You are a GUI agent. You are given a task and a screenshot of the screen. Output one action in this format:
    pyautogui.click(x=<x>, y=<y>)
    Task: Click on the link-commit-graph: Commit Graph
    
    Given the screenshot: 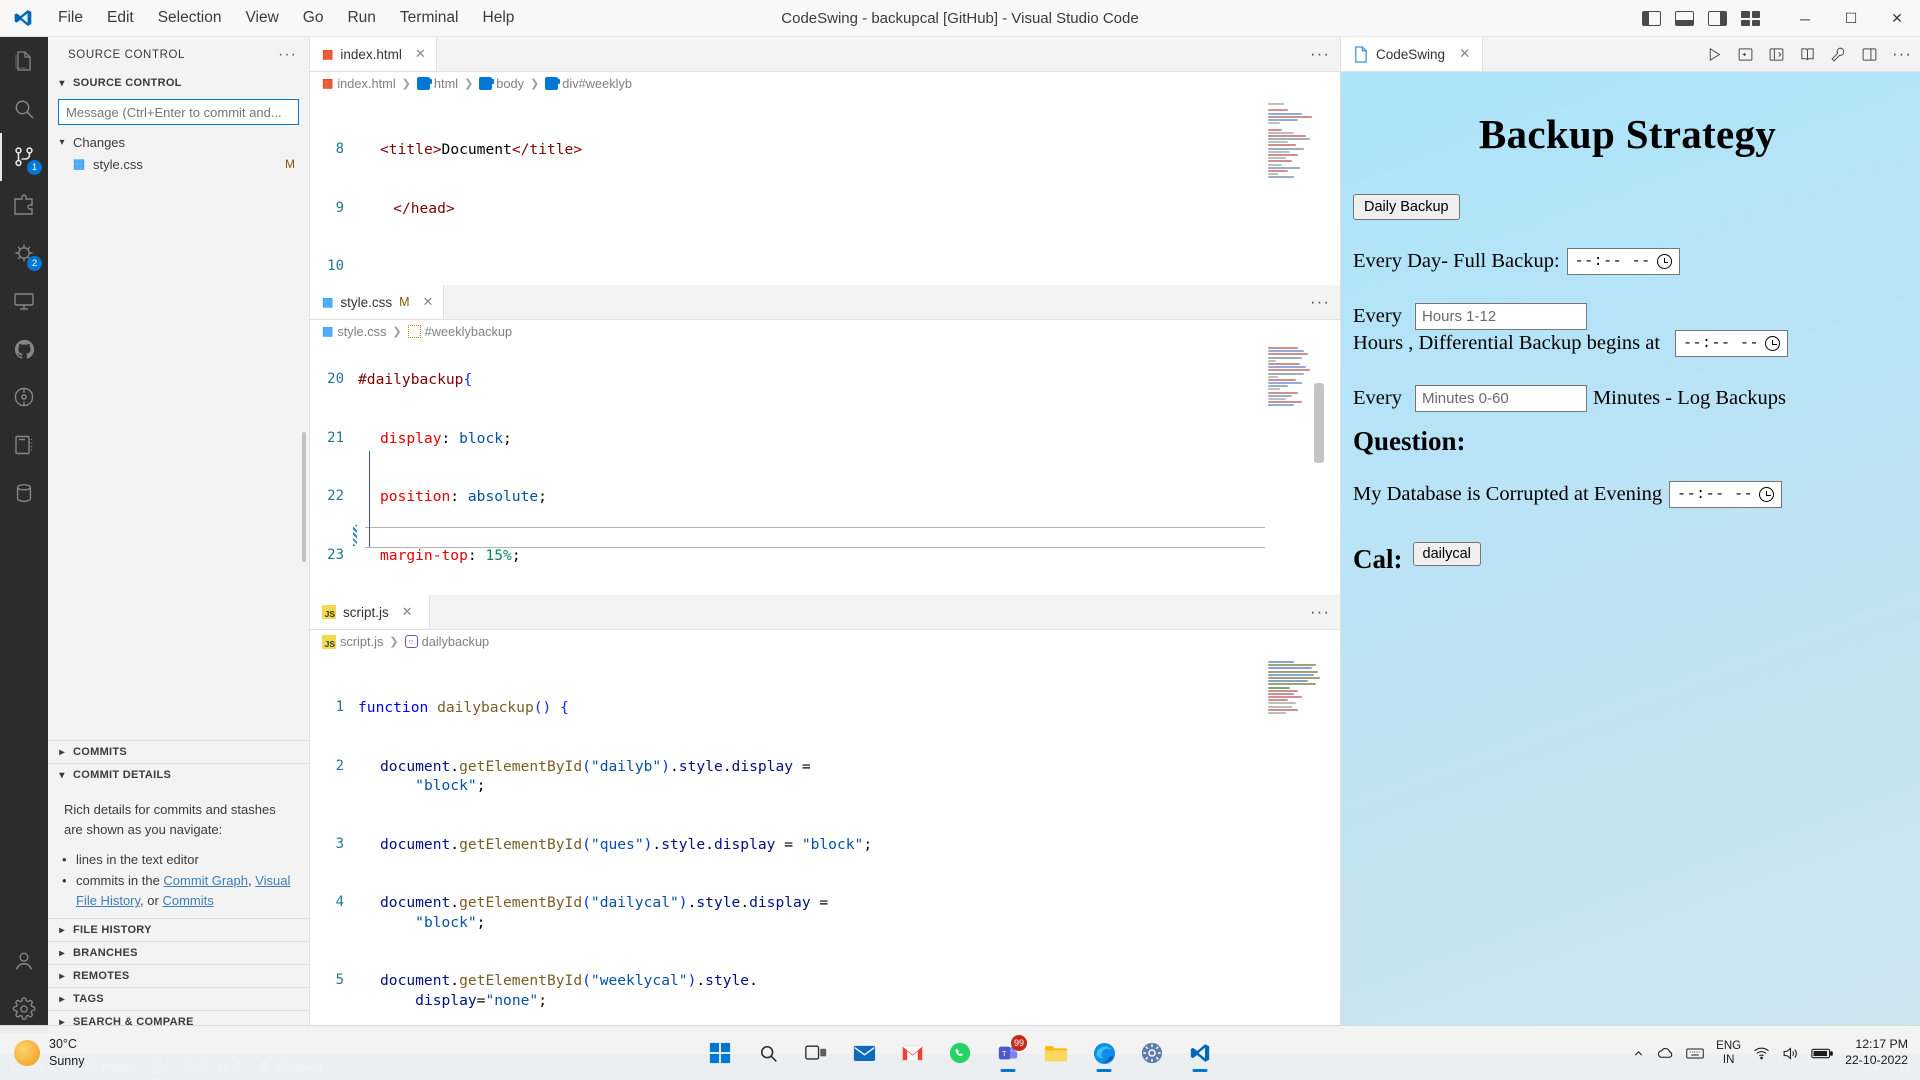 What is the action you would take?
    pyautogui.click(x=205, y=880)
    